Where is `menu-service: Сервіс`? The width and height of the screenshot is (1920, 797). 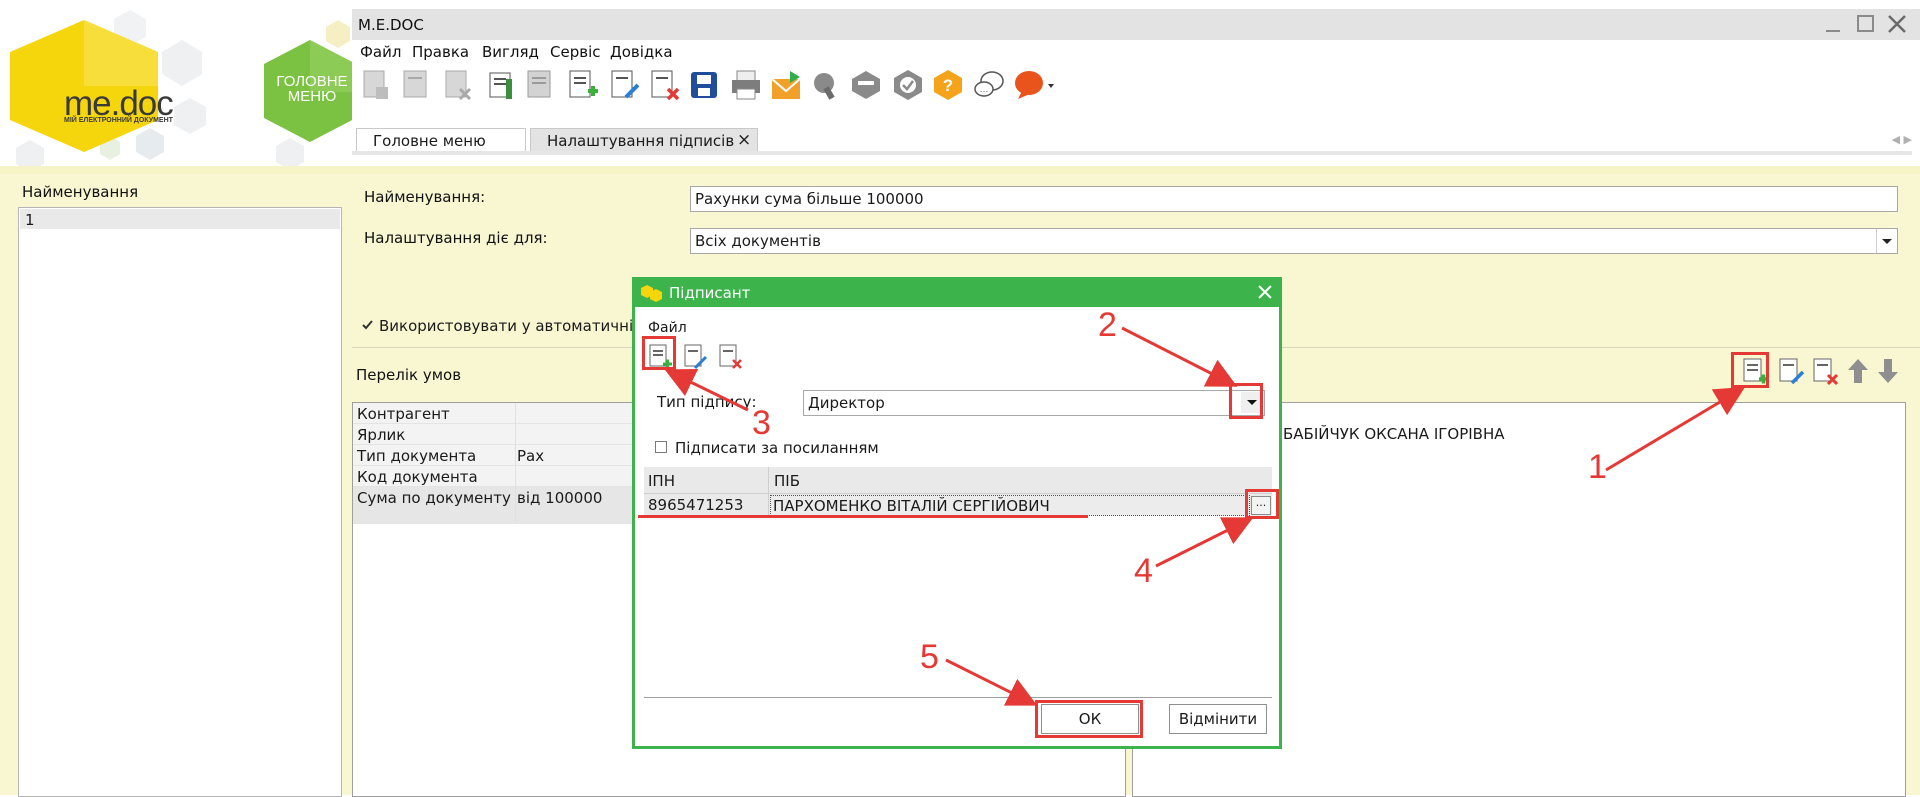
menu-service: Сервіс is located at coordinates (575, 52).